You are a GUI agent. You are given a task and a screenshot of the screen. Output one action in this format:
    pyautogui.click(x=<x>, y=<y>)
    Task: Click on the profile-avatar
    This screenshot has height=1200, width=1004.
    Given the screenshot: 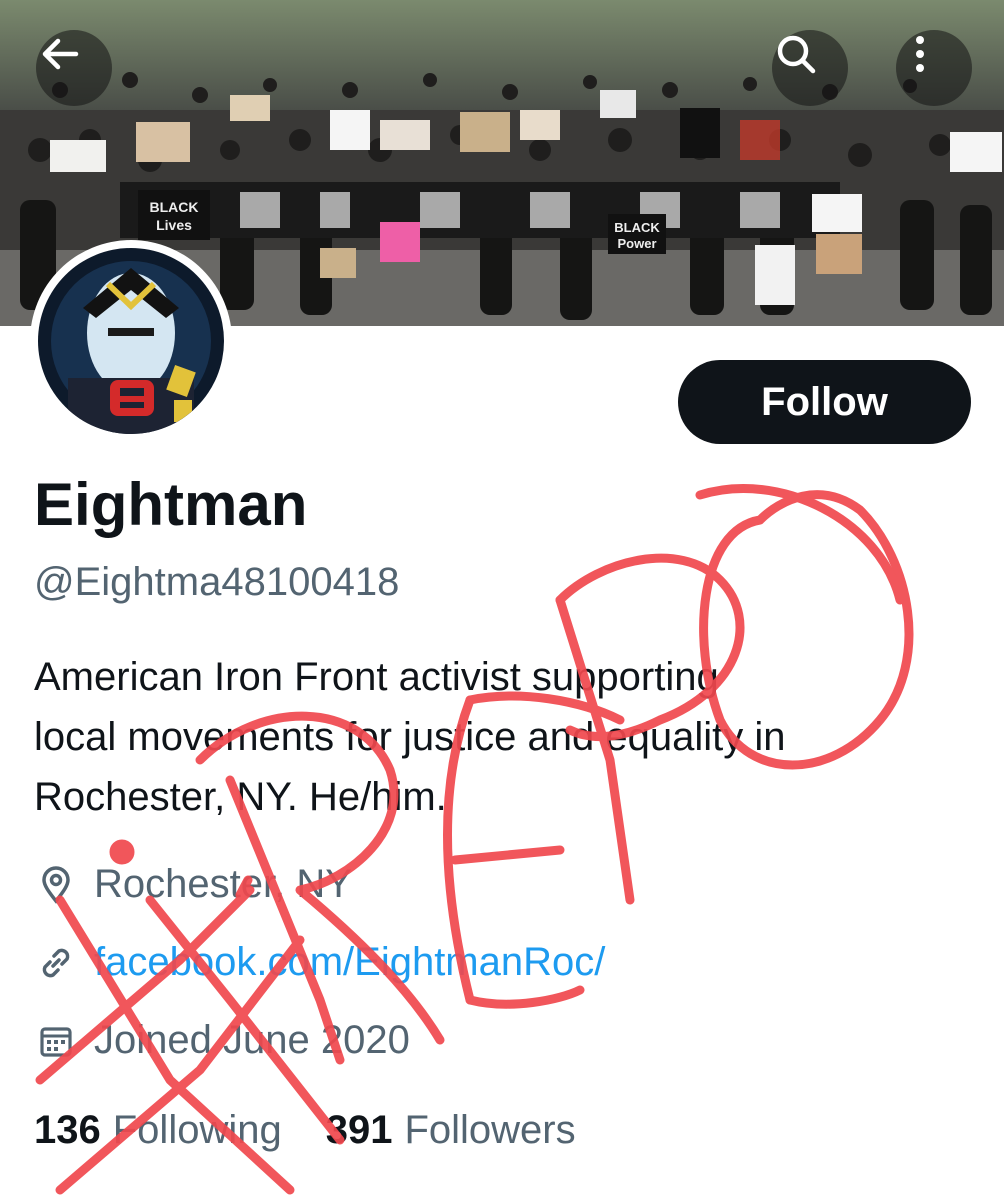 What is the action you would take?
    pyautogui.click(x=131, y=341)
    